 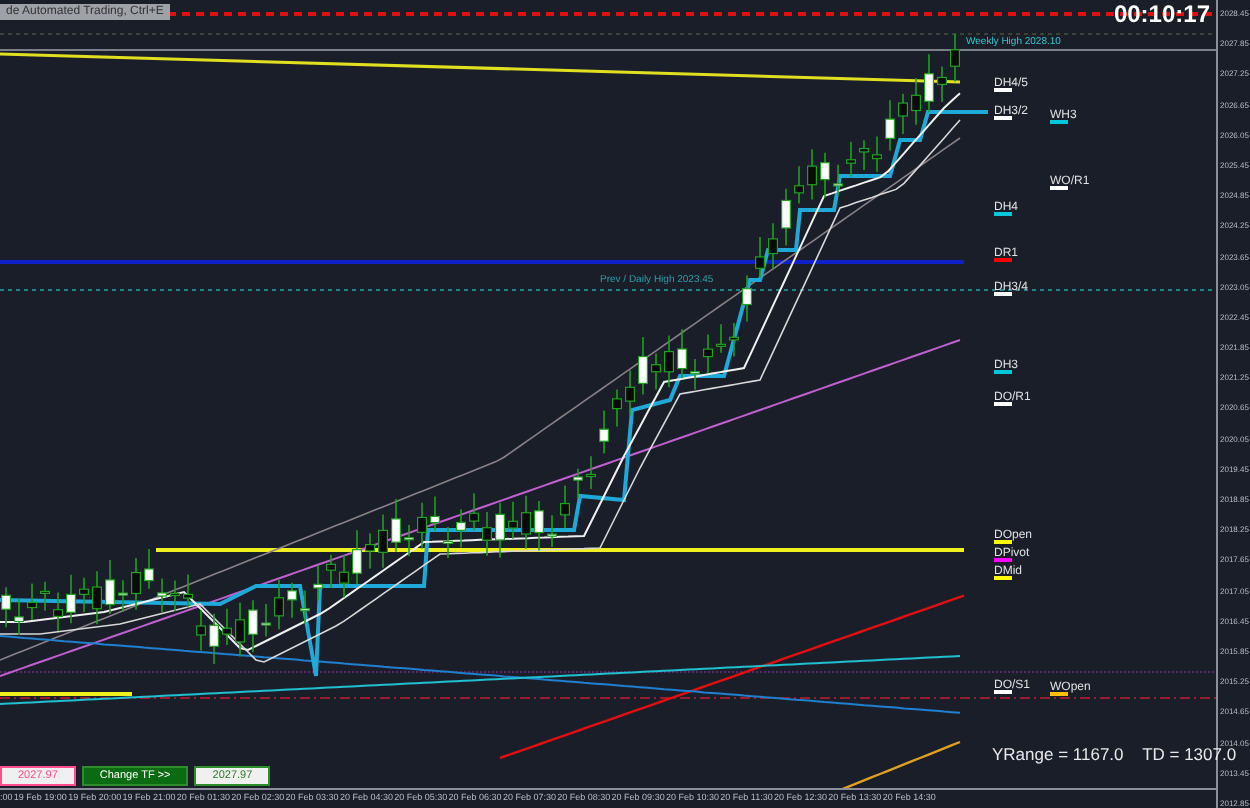 What do you see at coordinates (1114, 754) in the screenshot?
I see `range-stats: YRange = 1167.0 TD = 1307.0` at bounding box center [1114, 754].